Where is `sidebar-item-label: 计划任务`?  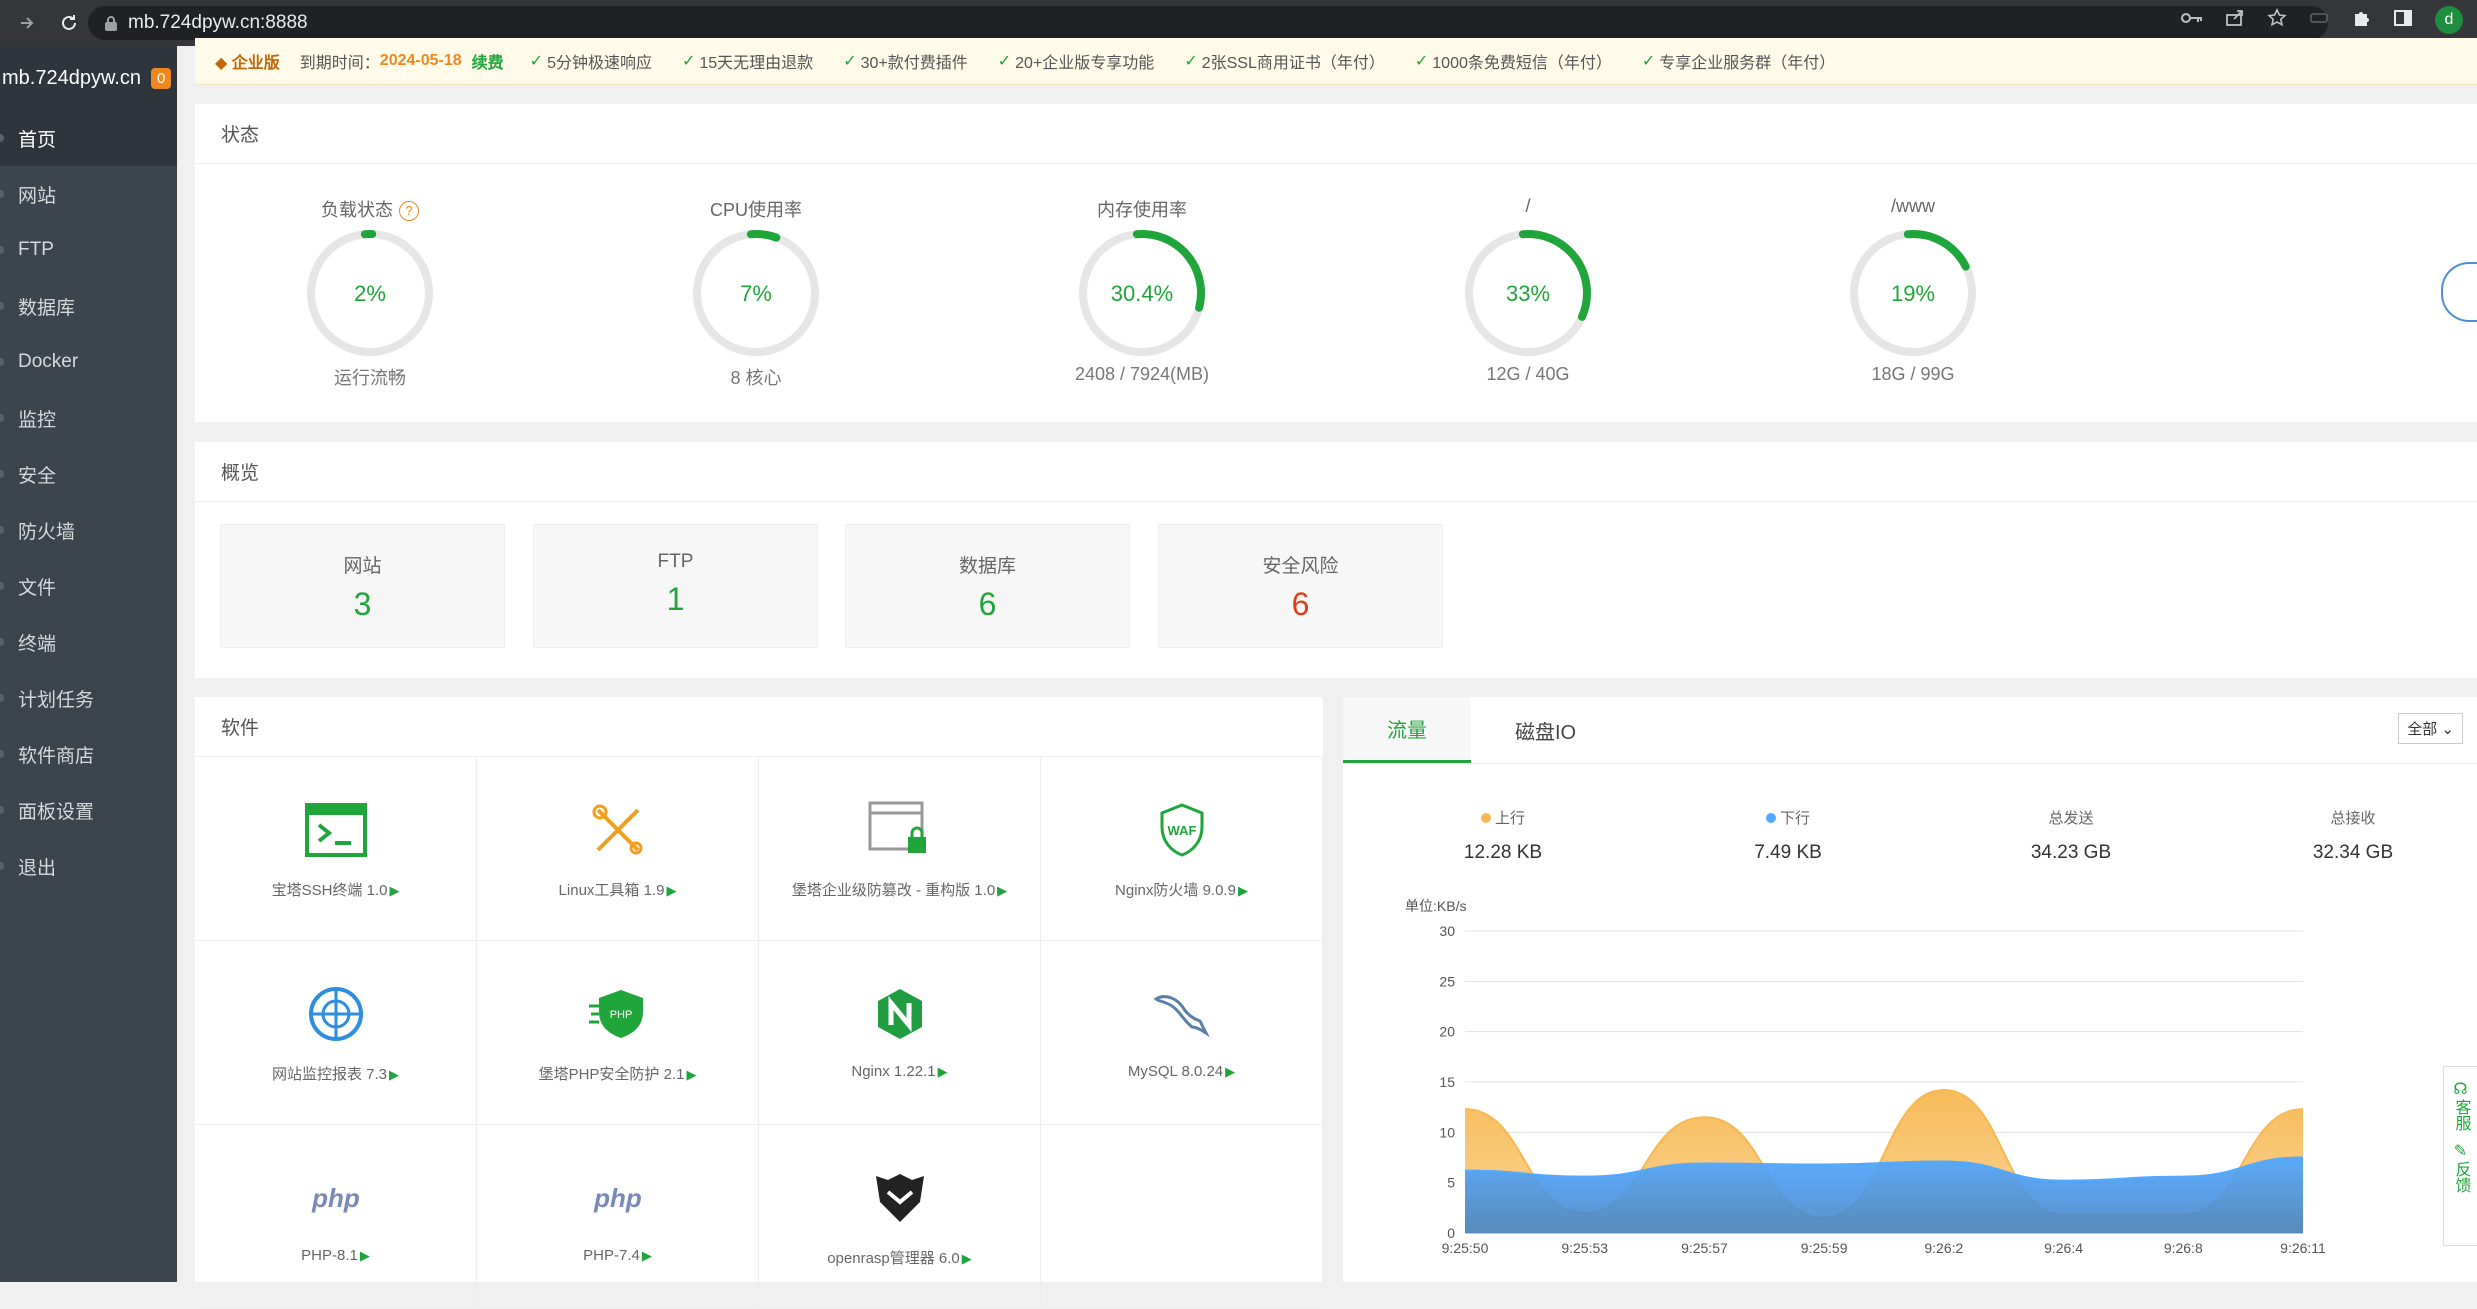 sidebar-item-label: 计划任务 is located at coordinates (56, 700).